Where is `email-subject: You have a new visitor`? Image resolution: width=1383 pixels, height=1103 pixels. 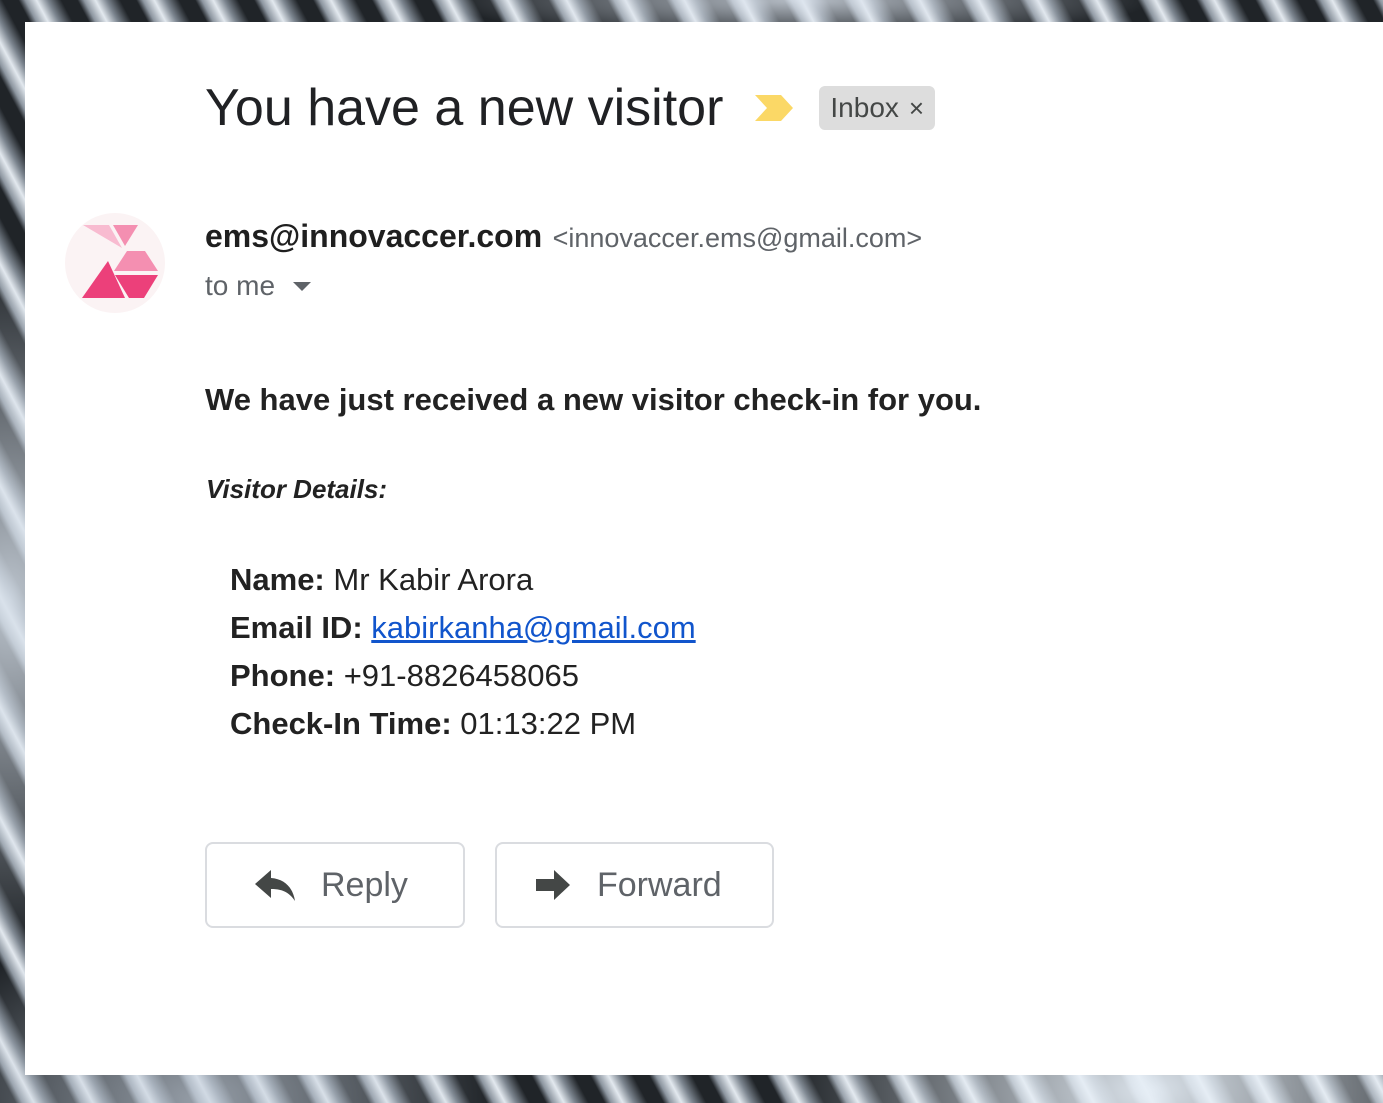 email-subject: You have a new visitor is located at coordinates (464, 108).